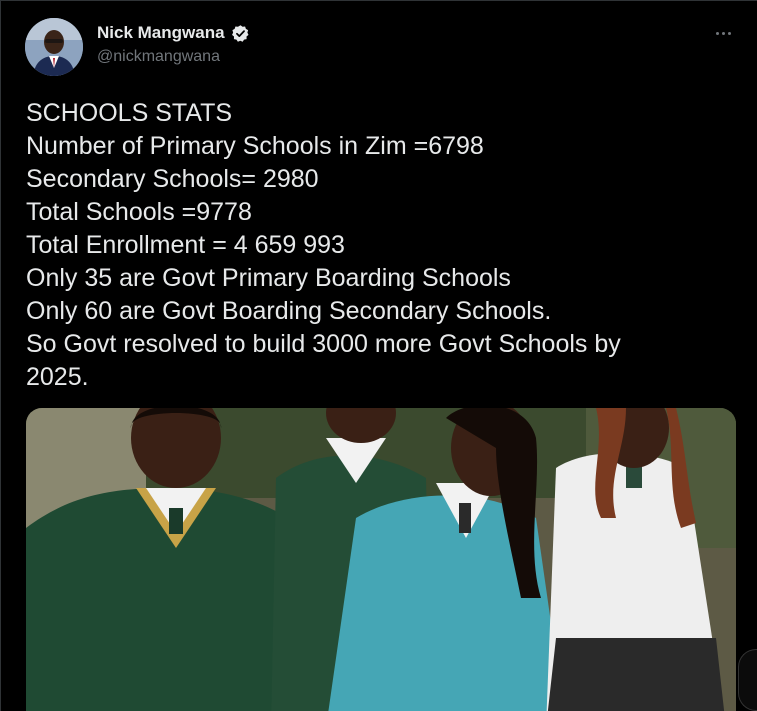  I want to click on tweet-line: 2025., so click(57, 377).